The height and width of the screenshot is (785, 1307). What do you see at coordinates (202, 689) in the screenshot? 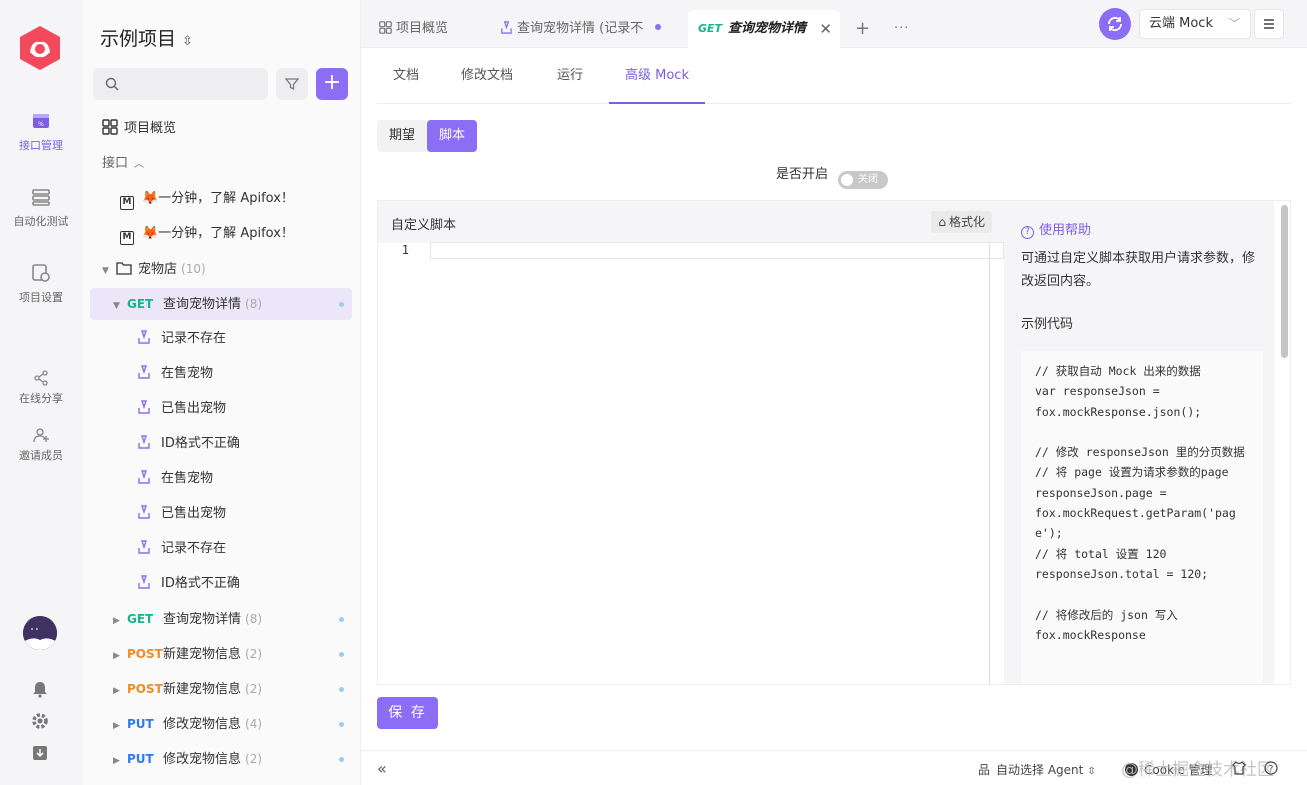
I see `api-name: 新建宠物信息` at bounding box center [202, 689].